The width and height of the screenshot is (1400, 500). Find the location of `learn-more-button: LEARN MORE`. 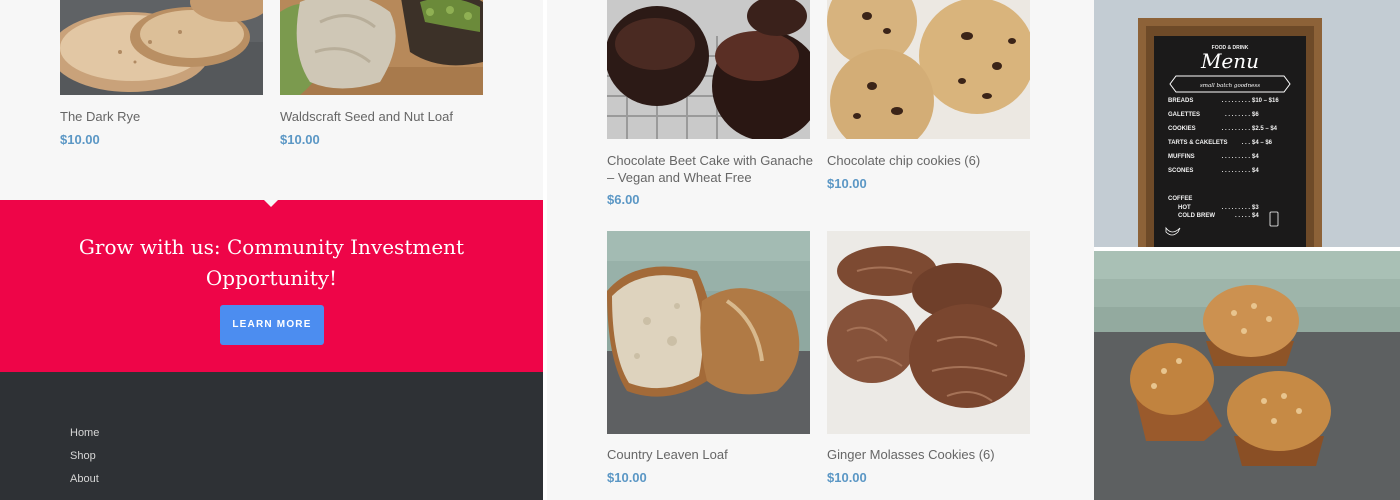

learn-more-button: LEARN MORE is located at coordinates (272, 325).